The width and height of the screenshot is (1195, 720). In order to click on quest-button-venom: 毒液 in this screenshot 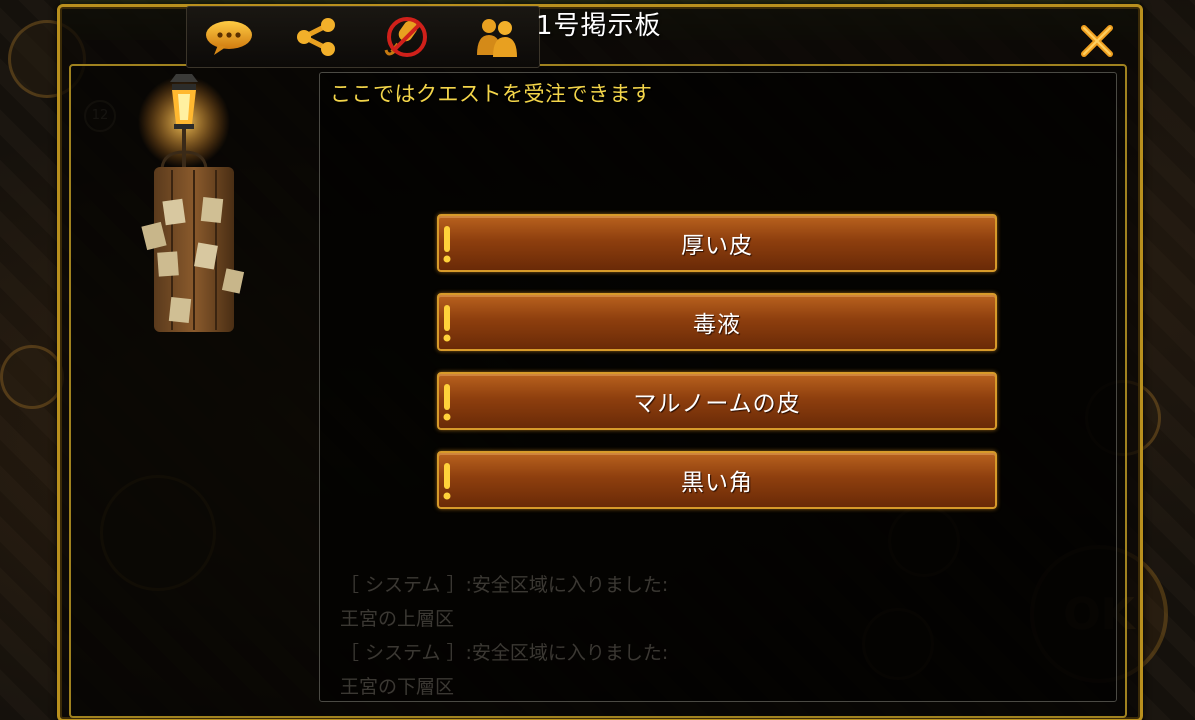, I will do `click(717, 322)`.